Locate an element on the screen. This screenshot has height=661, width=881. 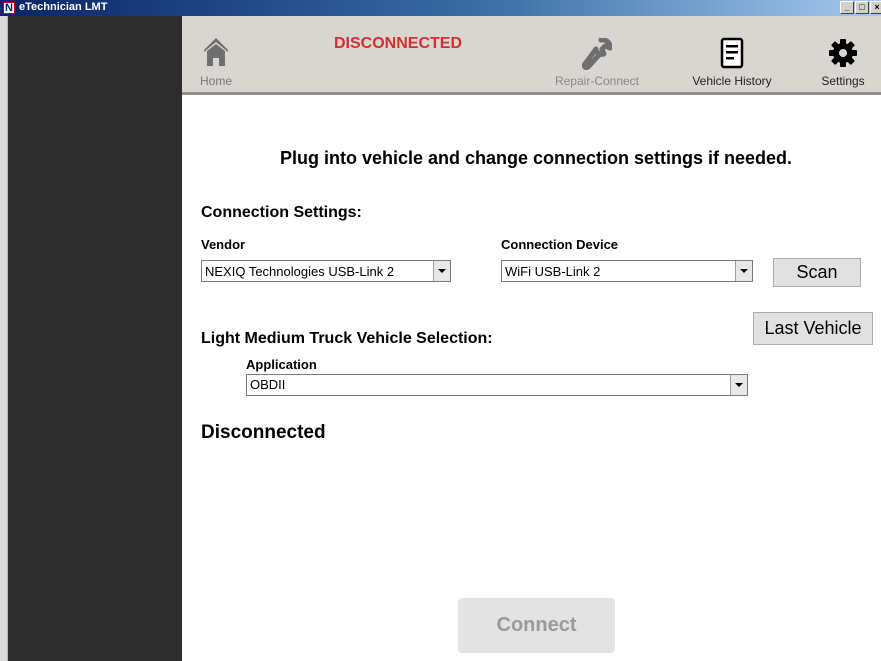
document-icon is located at coordinates (732, 53).